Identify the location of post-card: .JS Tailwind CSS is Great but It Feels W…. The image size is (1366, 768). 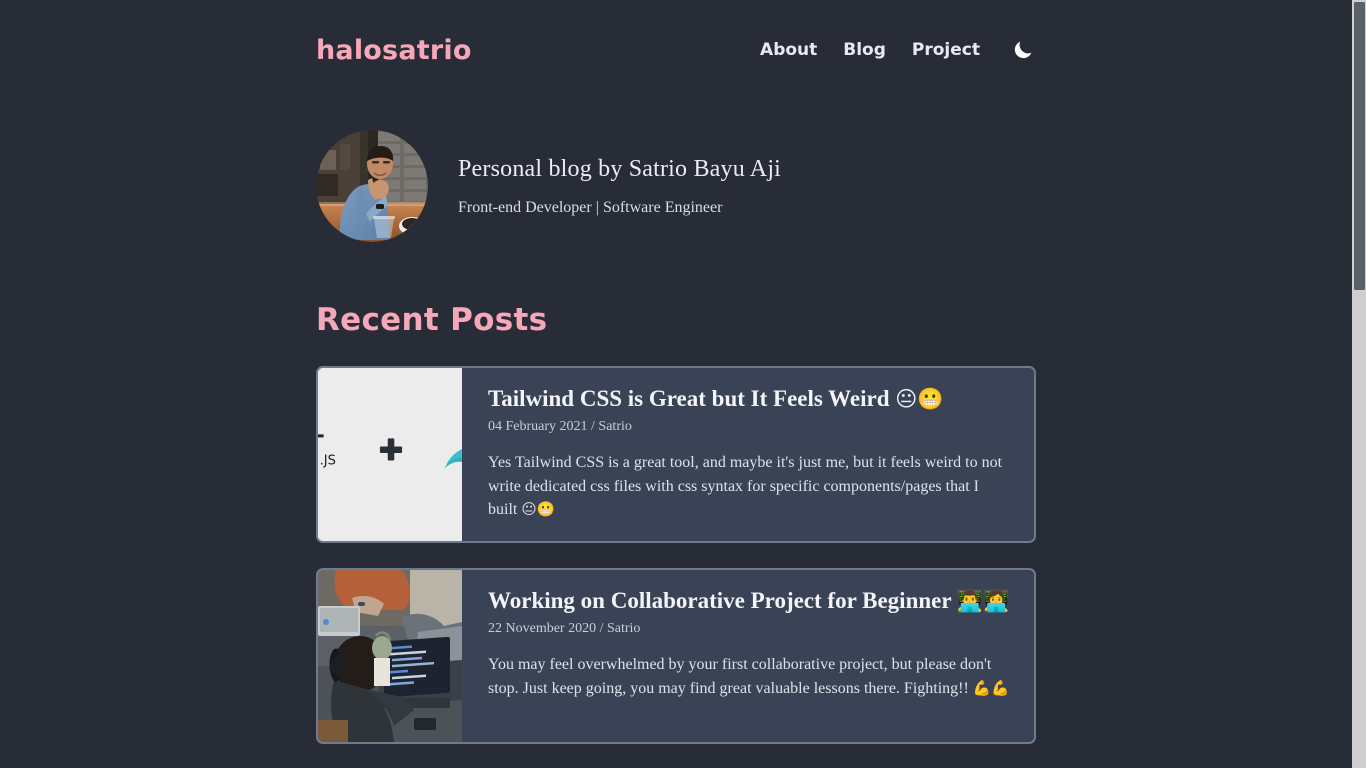
(676, 454).